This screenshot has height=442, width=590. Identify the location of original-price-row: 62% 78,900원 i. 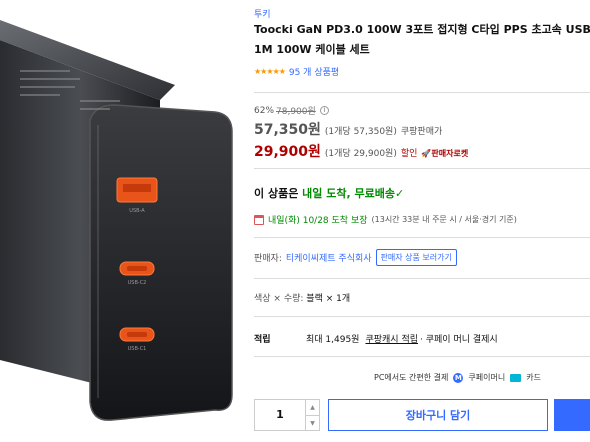
(291, 110).